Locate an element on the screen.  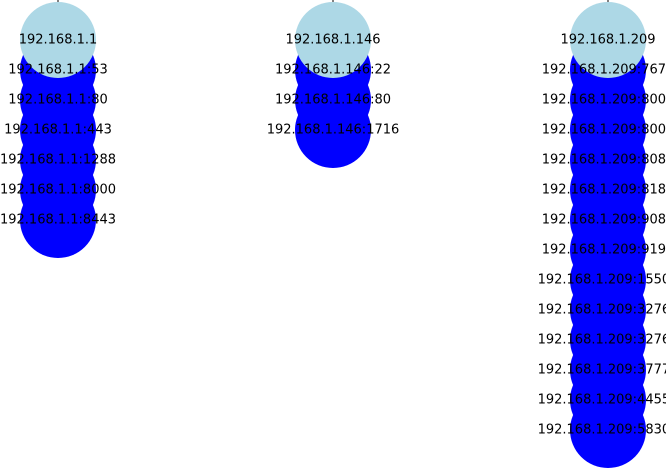
port-label: 192.168.1.1:8000 is located at coordinates (58, 190).